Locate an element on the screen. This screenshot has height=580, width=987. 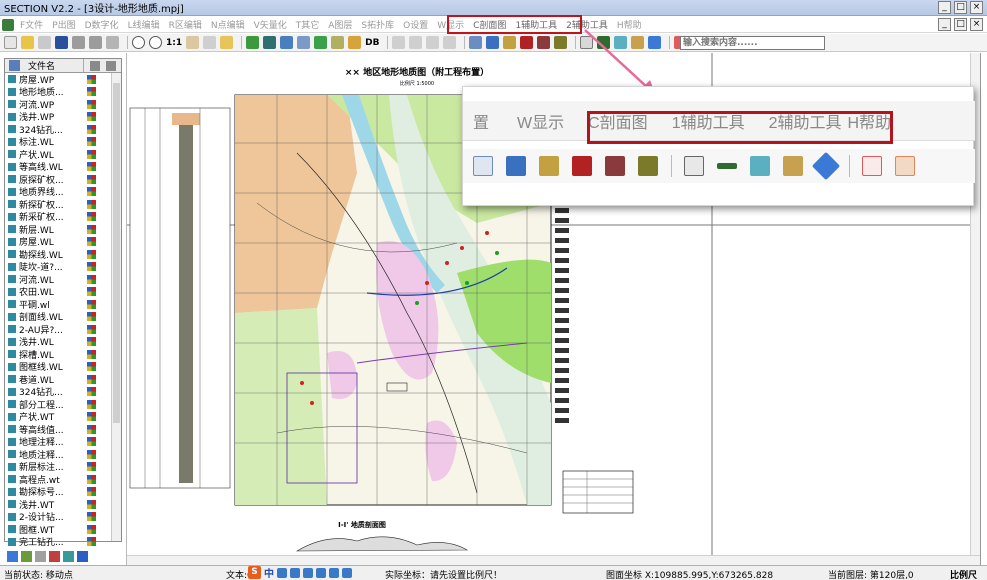
delete-layer-icon is located at coordinates (54, 556).